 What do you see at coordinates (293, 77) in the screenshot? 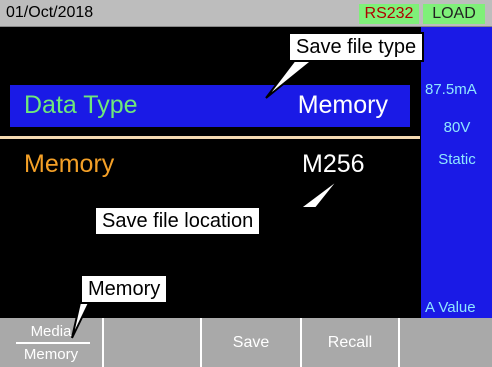
I see `file-type-pointer` at bounding box center [293, 77].